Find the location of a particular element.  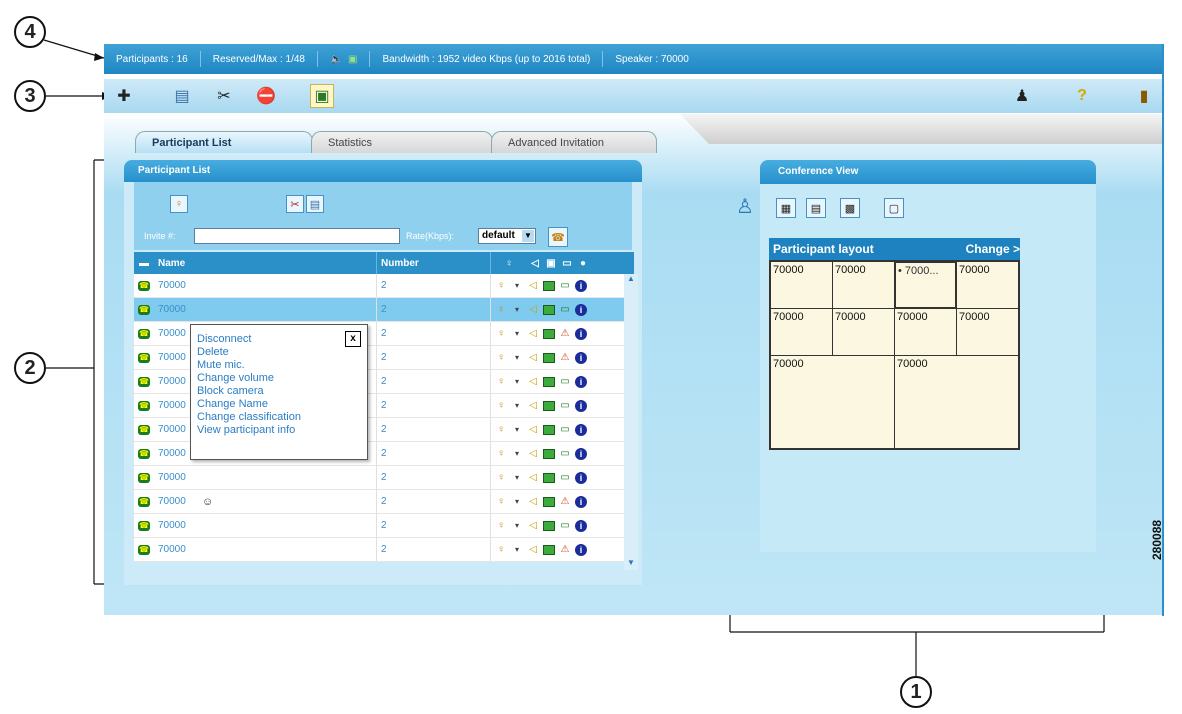

menu-item-change-name: Change Name is located at coordinates (232, 404).